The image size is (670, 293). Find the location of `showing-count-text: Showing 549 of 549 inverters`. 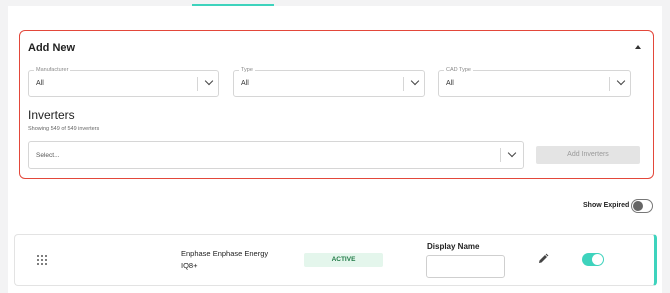

showing-count-text: Showing 549 of 549 inverters is located at coordinates (64, 129).